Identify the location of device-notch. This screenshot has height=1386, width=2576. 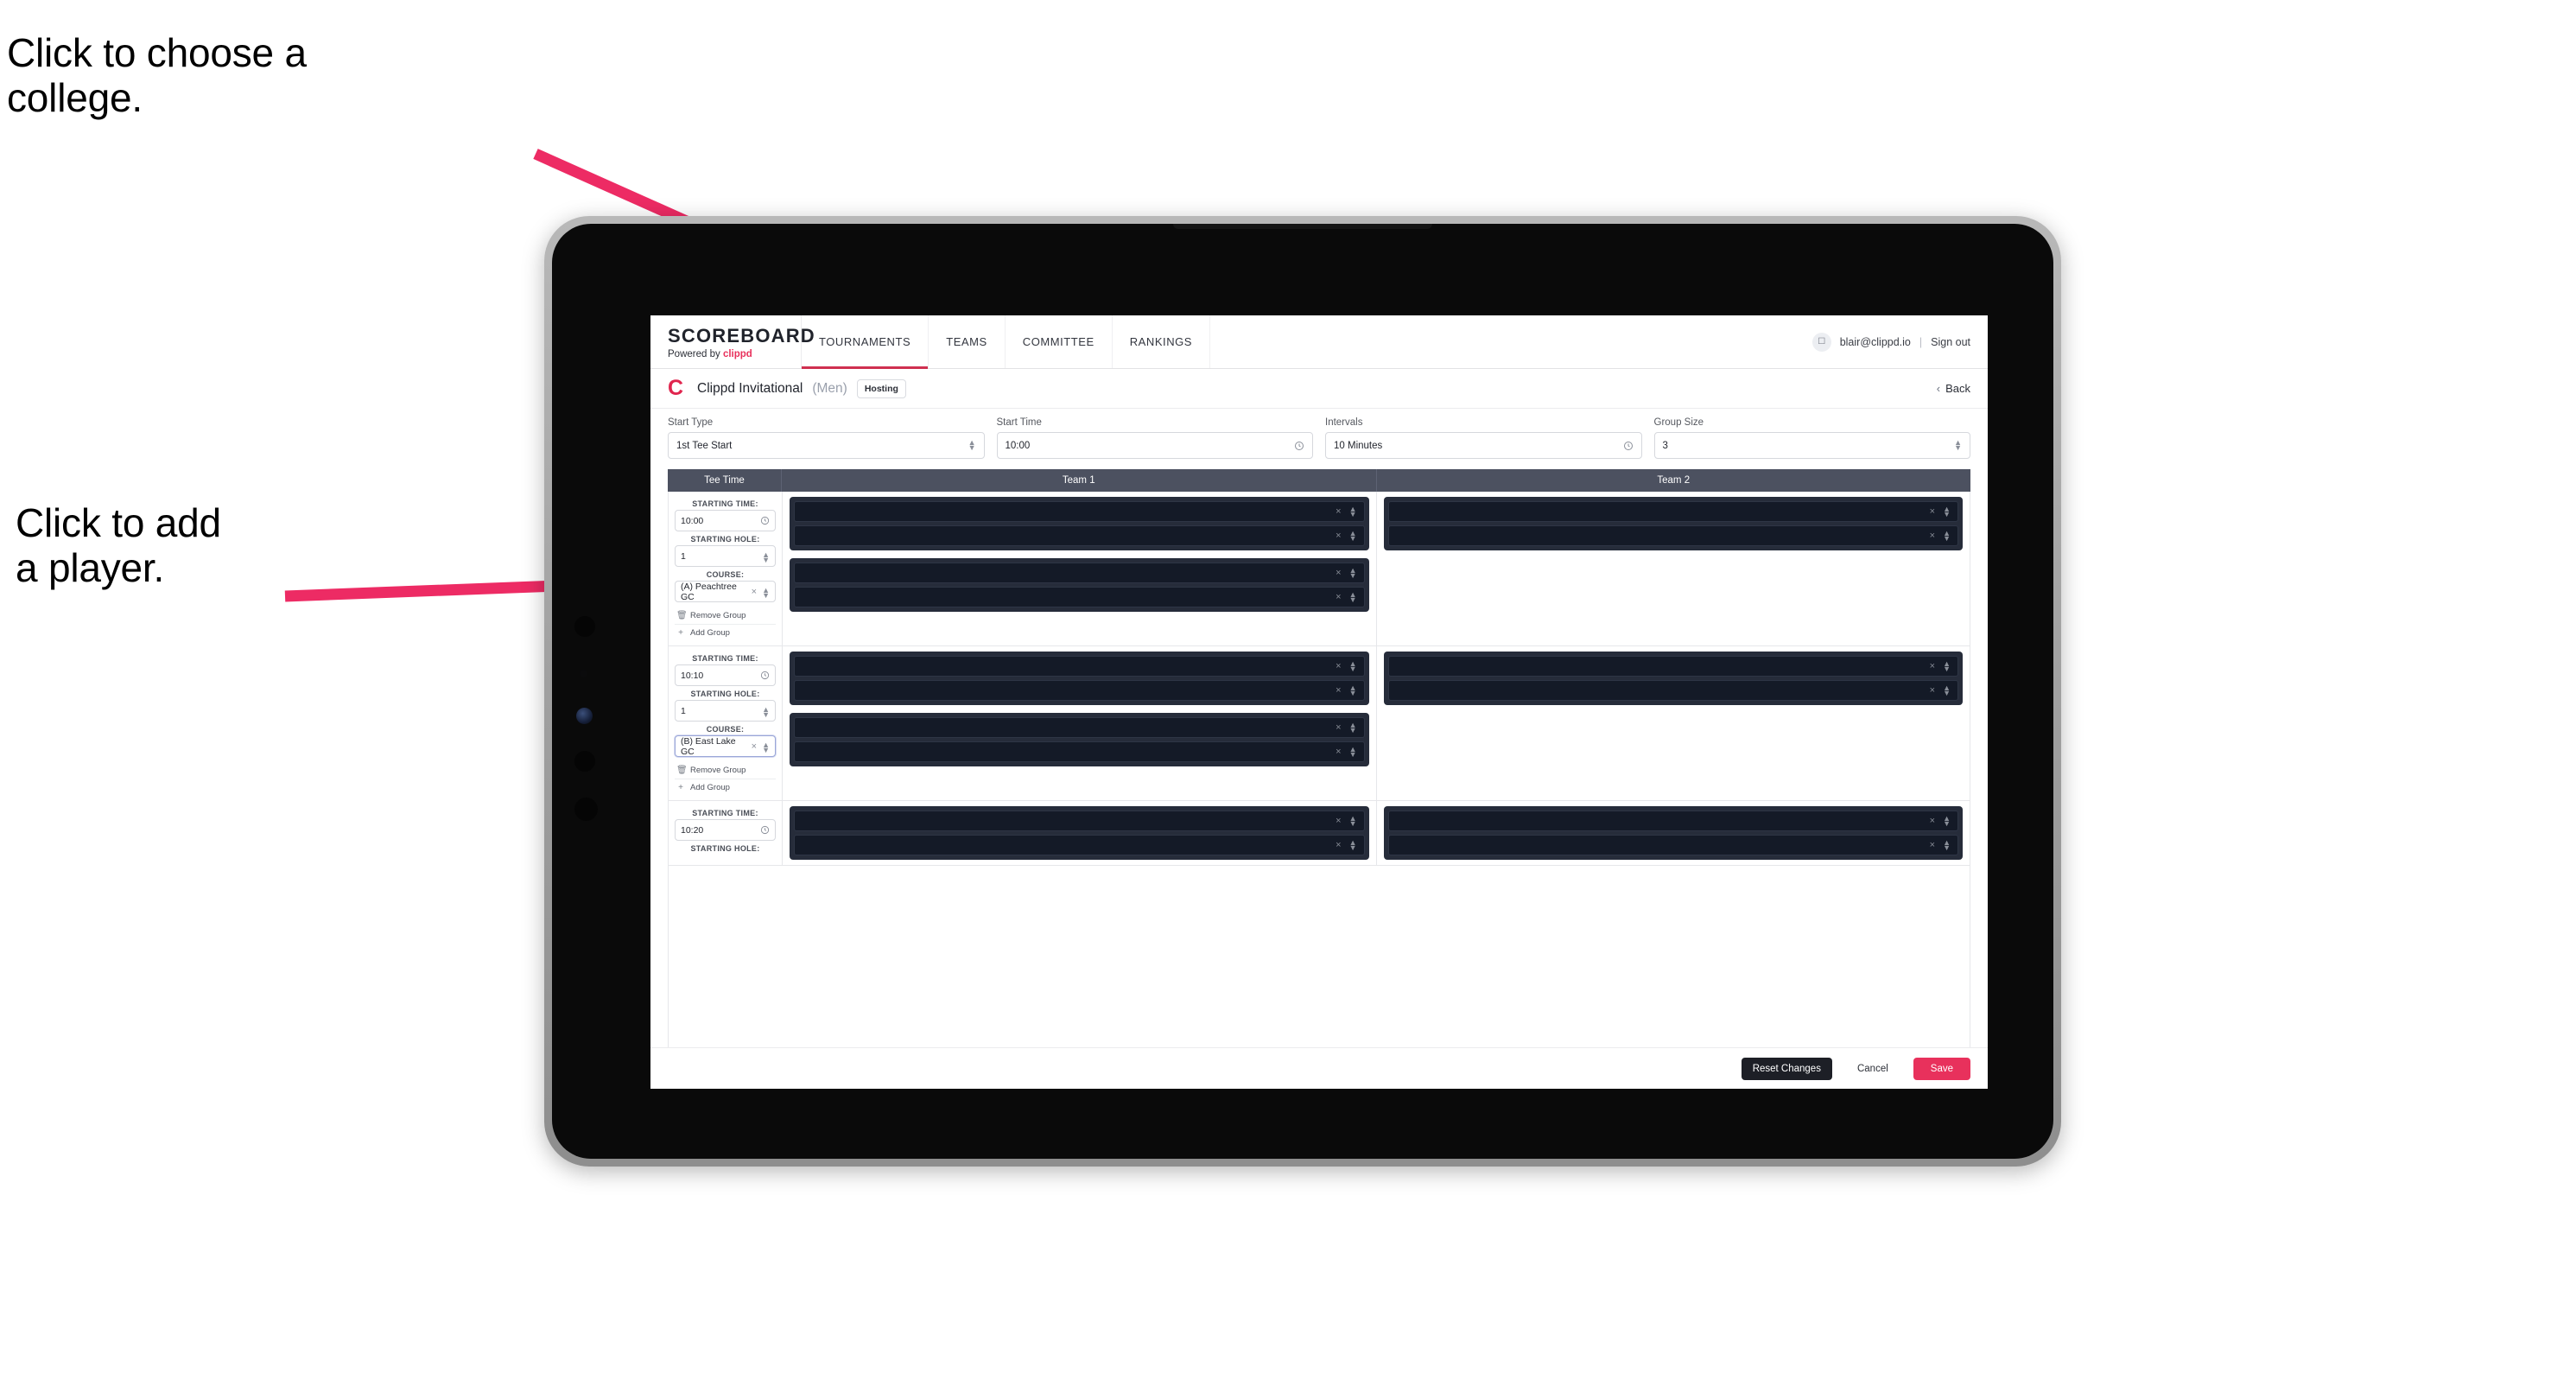
(1302, 226).